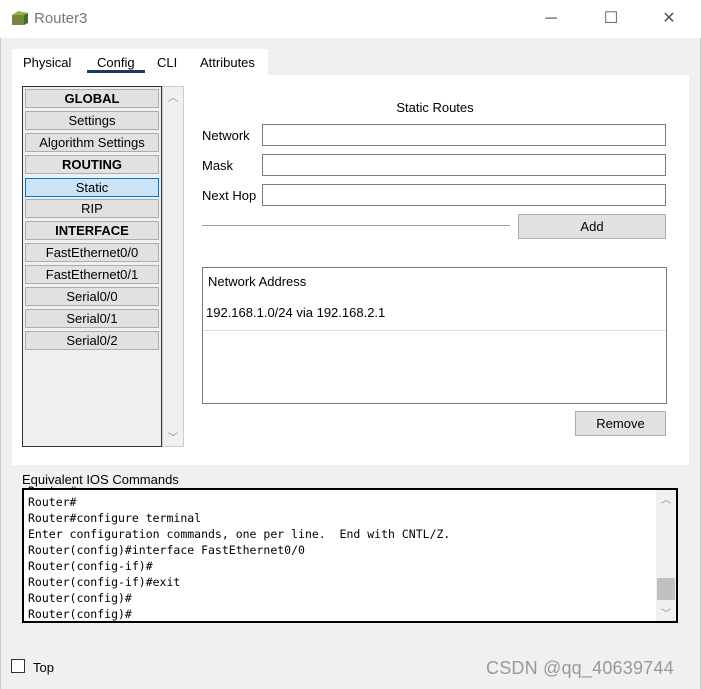 The height and width of the screenshot is (689, 701). Describe the element at coordinates (464, 195) in the screenshot. I see `next-hop-input` at that location.